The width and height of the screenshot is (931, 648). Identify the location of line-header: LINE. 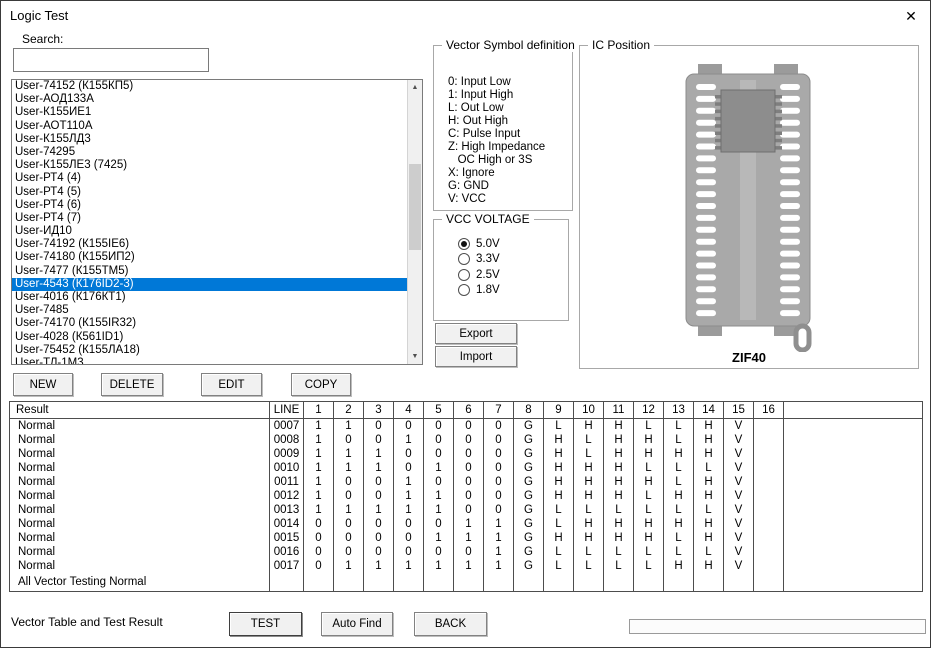
(286, 410).